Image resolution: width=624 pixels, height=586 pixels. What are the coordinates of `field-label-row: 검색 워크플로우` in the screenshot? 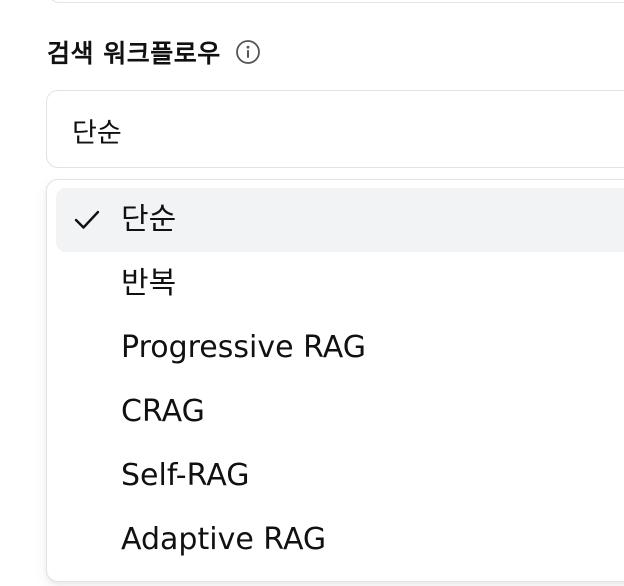 It's located at (154, 52).